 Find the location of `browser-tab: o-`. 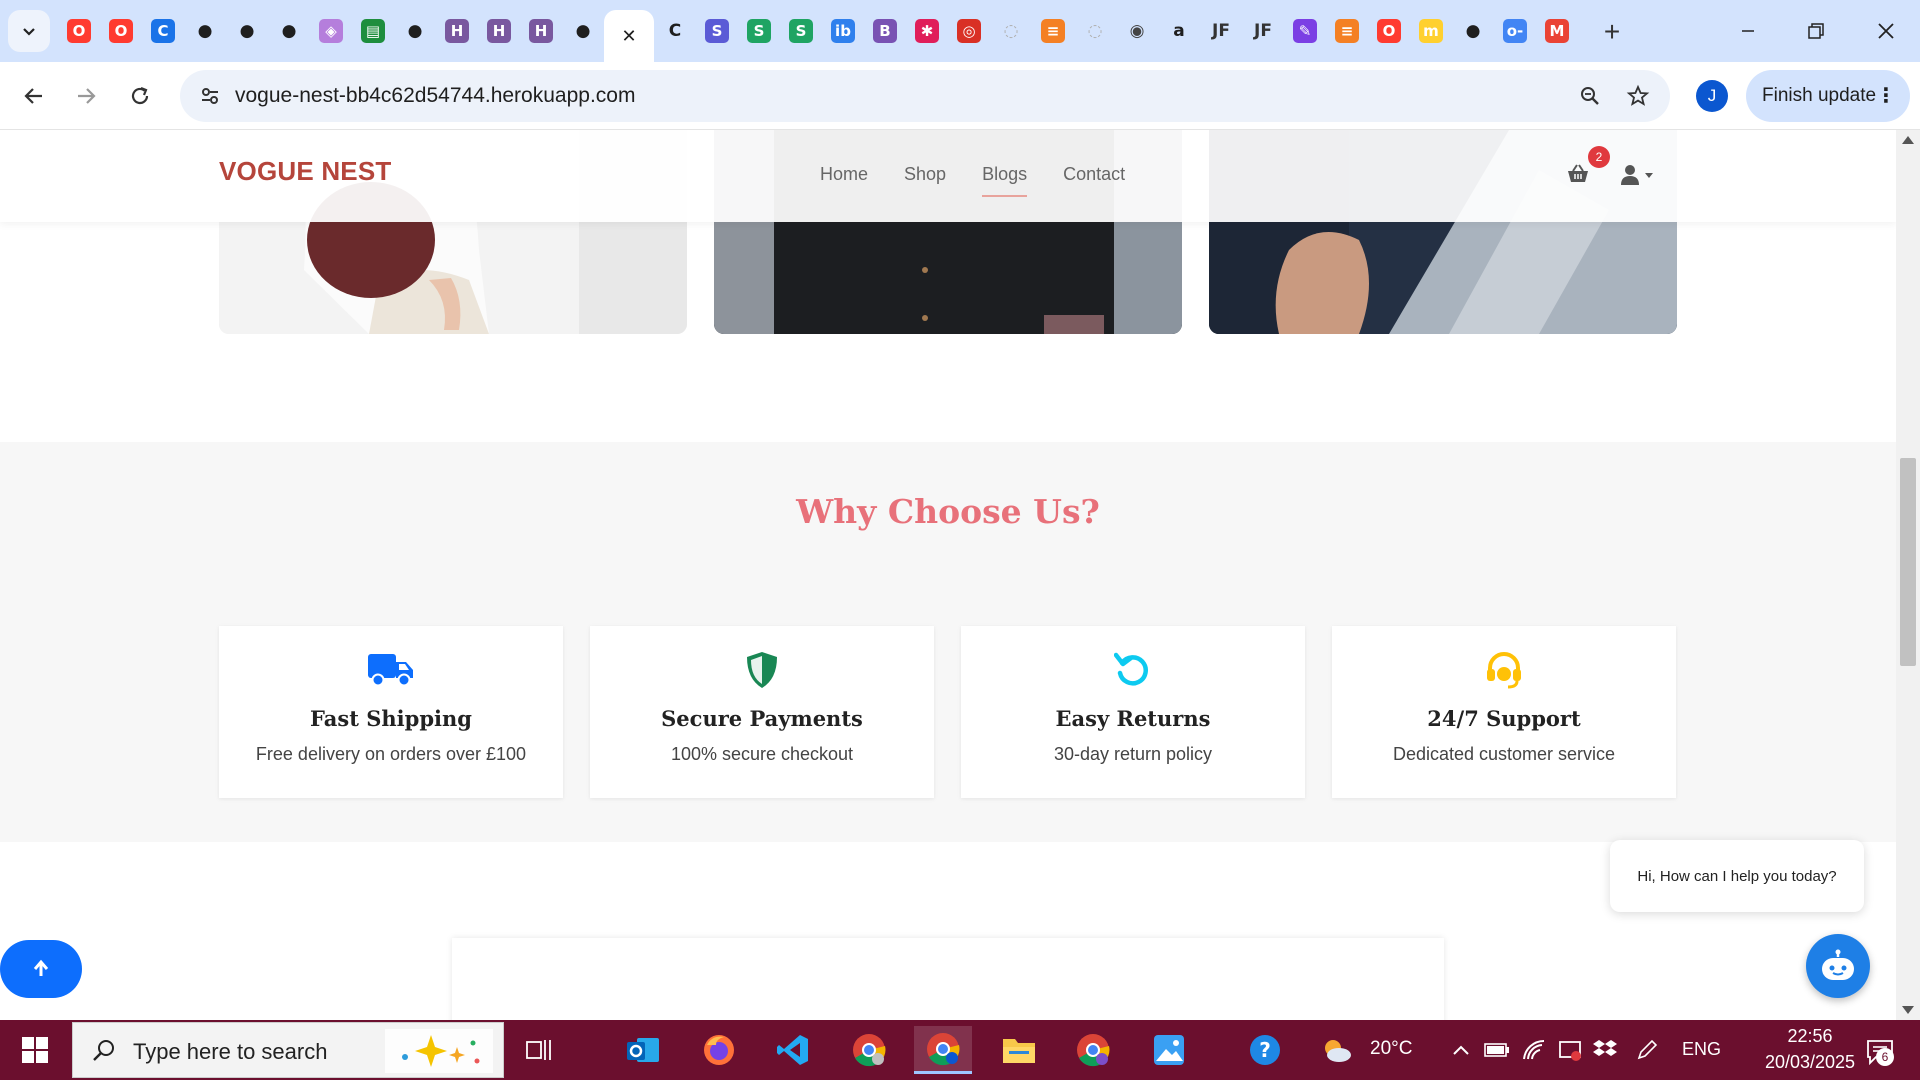

browser-tab: o- is located at coordinates (1515, 31).